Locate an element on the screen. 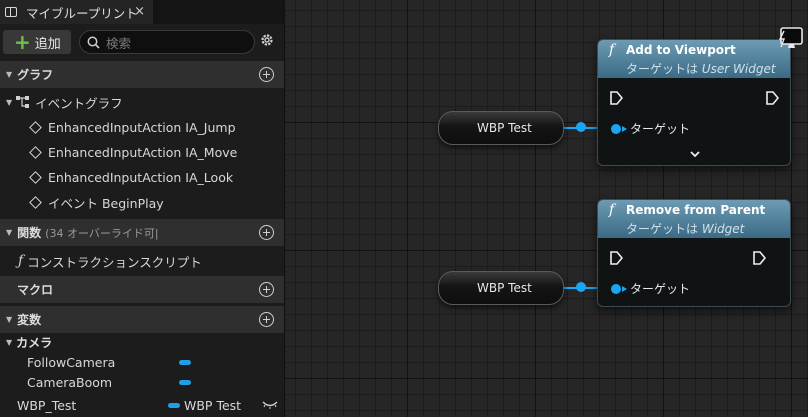 The height and width of the screenshot is (417, 808). variable-name: CameraBoom is located at coordinates (70, 382).